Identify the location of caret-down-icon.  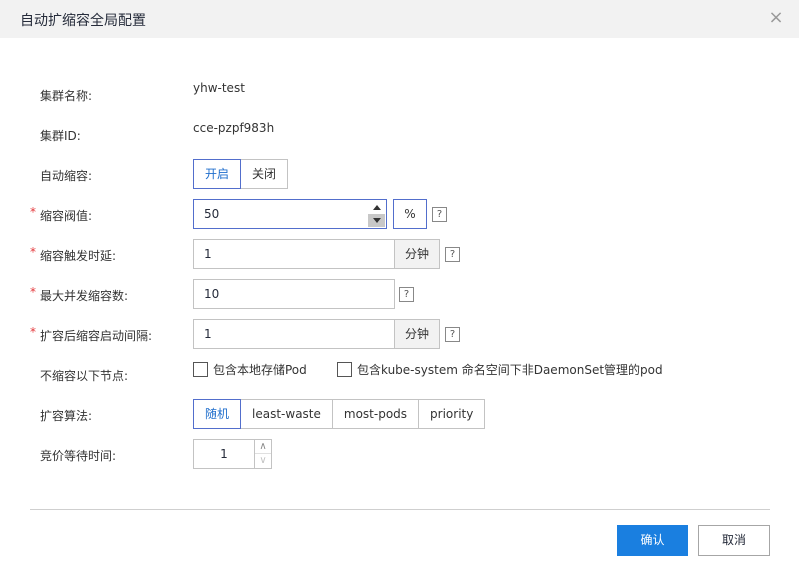
(377, 220).